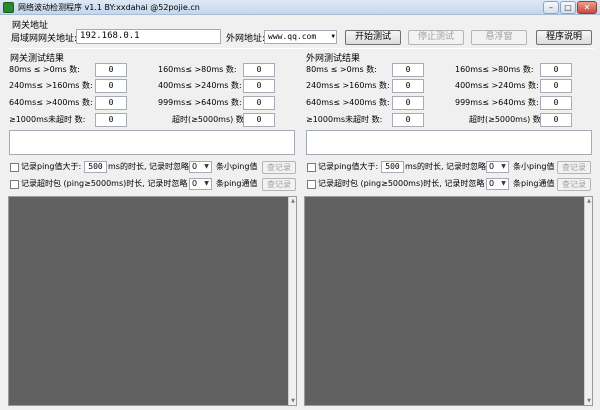 This screenshot has height=410, width=600. Describe the element at coordinates (111, 120) in the screenshot. I see `lan-count-6: 0` at that location.